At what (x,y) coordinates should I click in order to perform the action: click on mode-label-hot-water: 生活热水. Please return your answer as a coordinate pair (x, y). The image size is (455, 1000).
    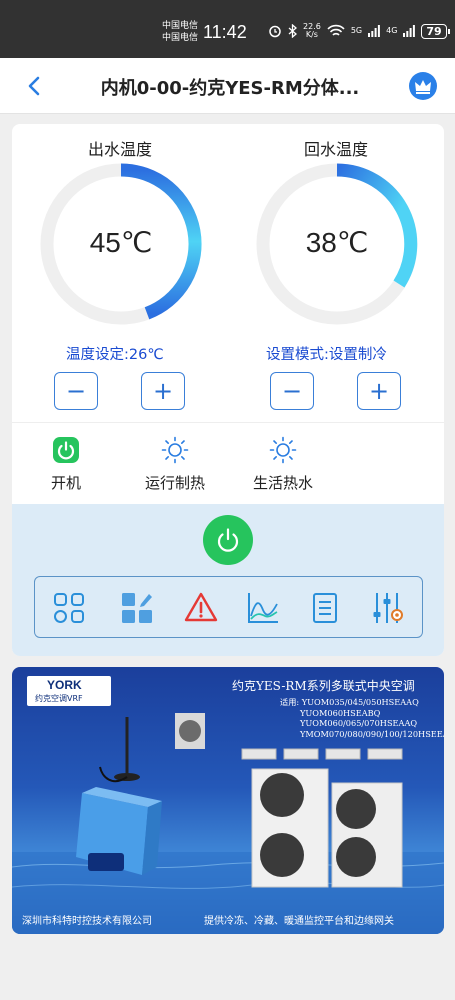
    Looking at the image, I should click on (282, 483).